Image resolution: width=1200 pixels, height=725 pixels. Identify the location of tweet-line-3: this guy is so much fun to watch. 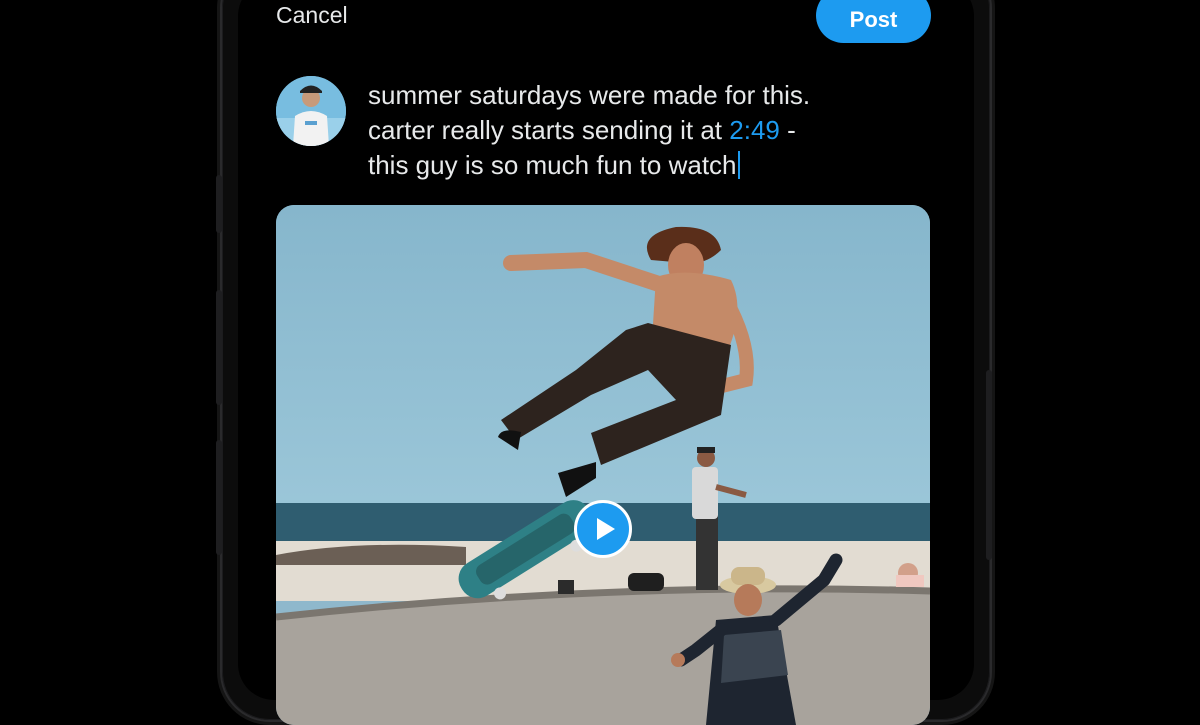
(648, 165).